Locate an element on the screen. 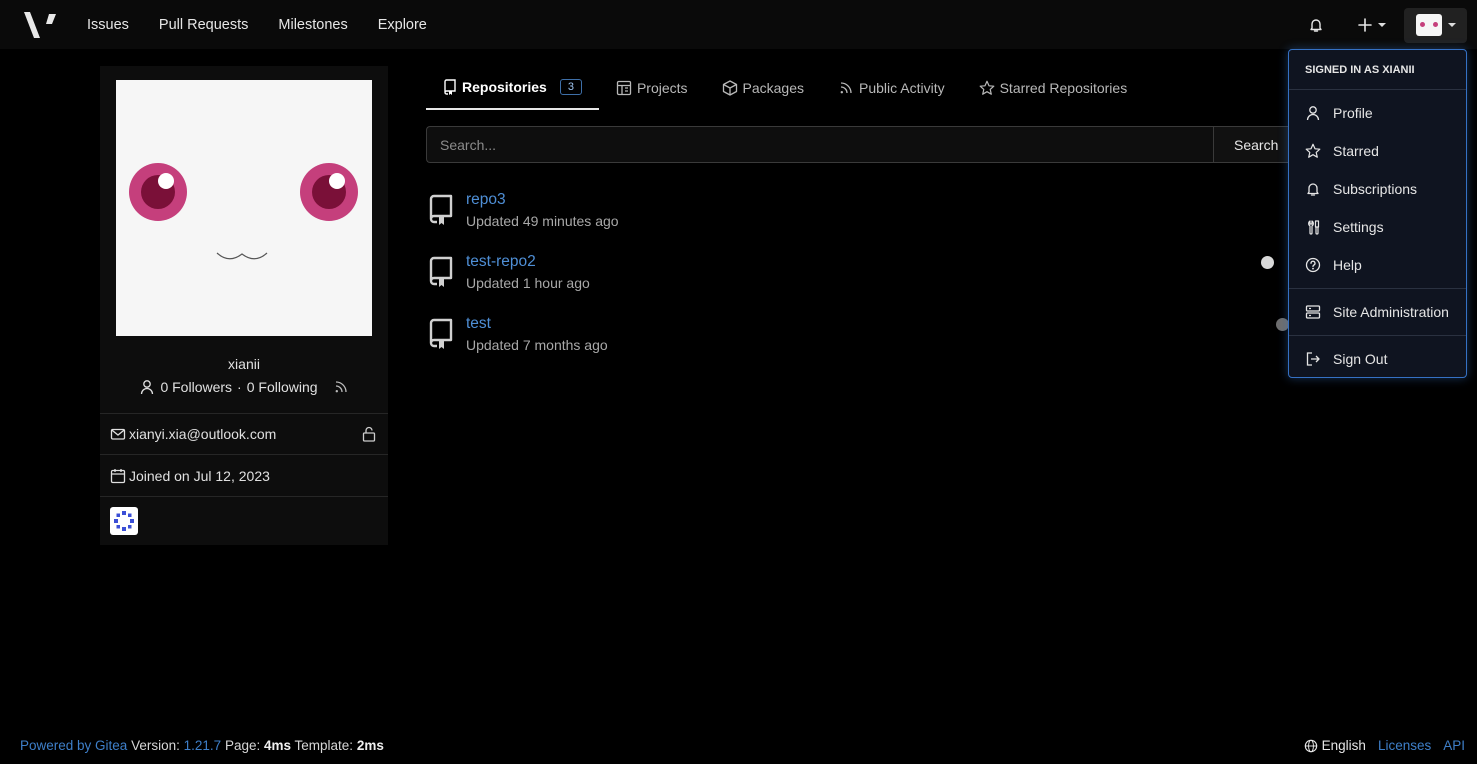  email-address: xianyi.xia@outlook.com is located at coordinates (202, 434).